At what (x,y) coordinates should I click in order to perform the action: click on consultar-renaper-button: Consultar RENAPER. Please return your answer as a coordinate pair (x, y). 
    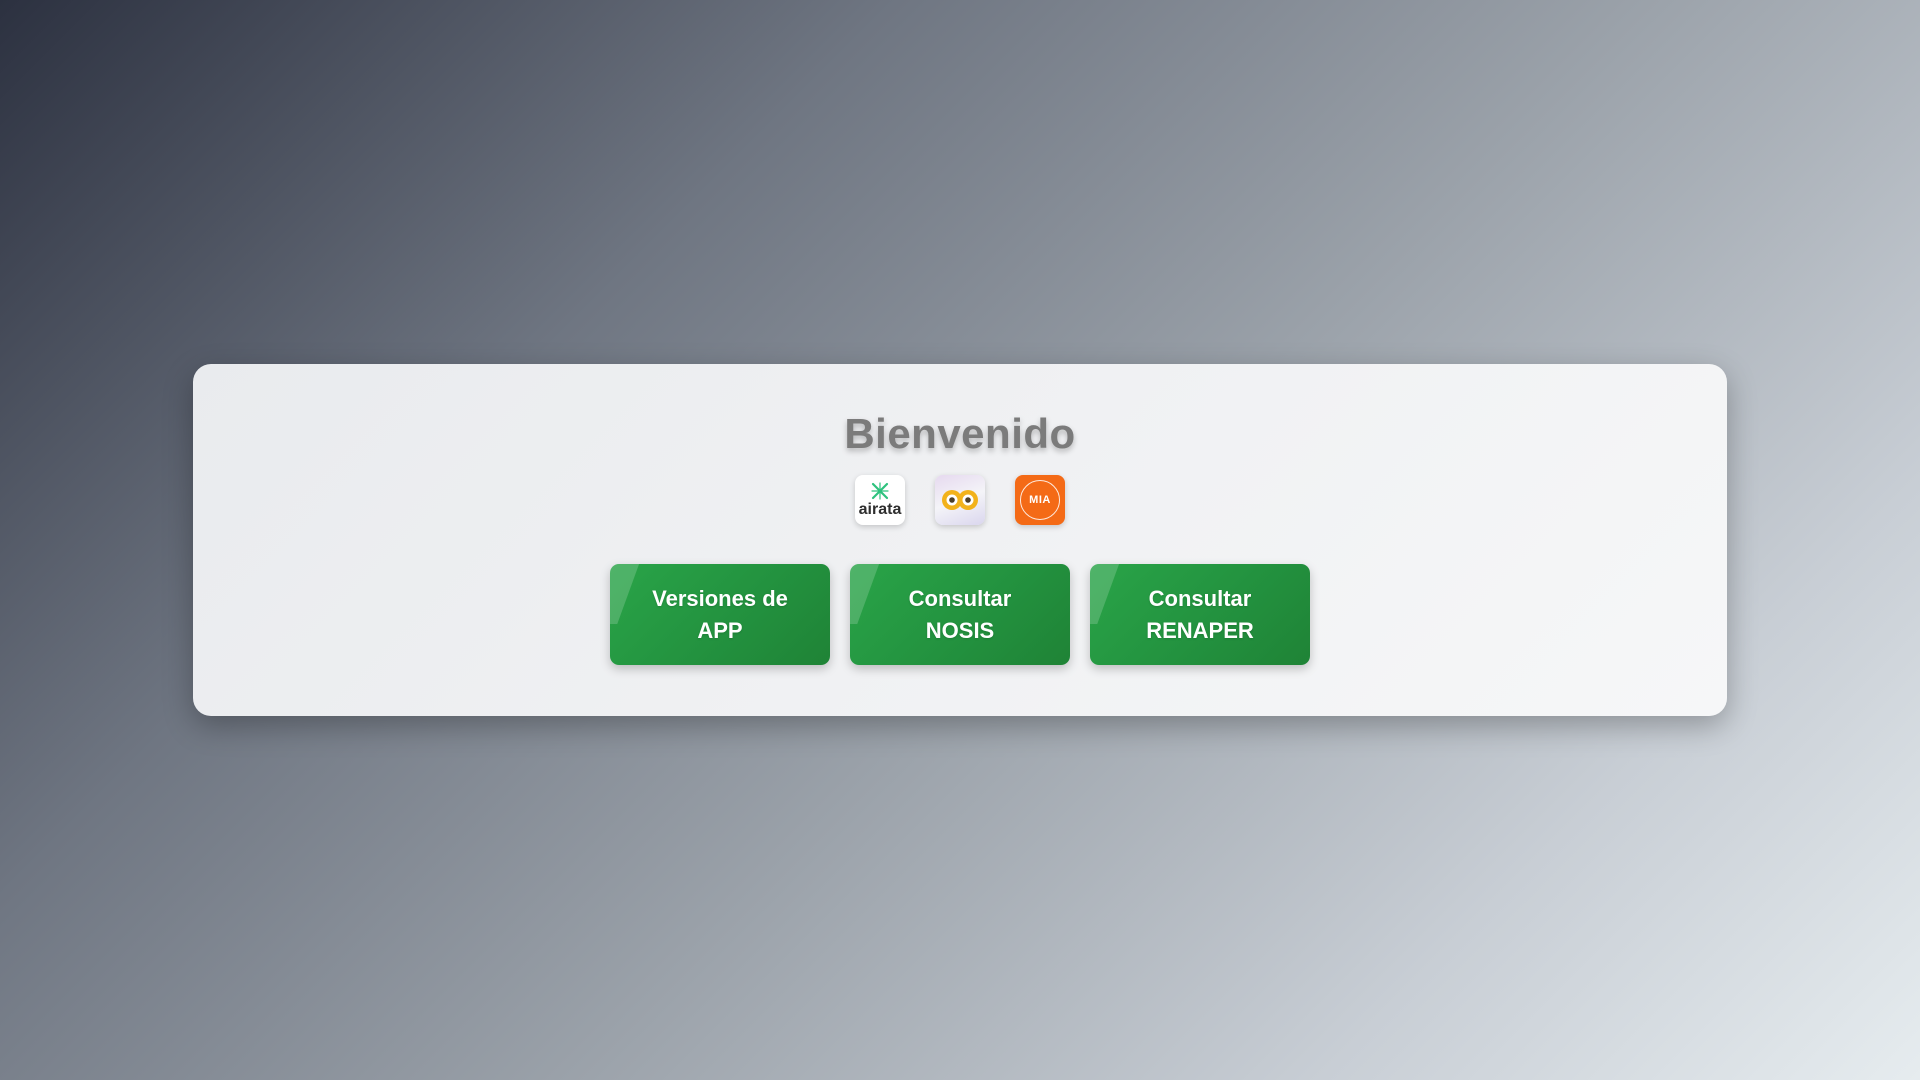
    Looking at the image, I should click on (1200, 614).